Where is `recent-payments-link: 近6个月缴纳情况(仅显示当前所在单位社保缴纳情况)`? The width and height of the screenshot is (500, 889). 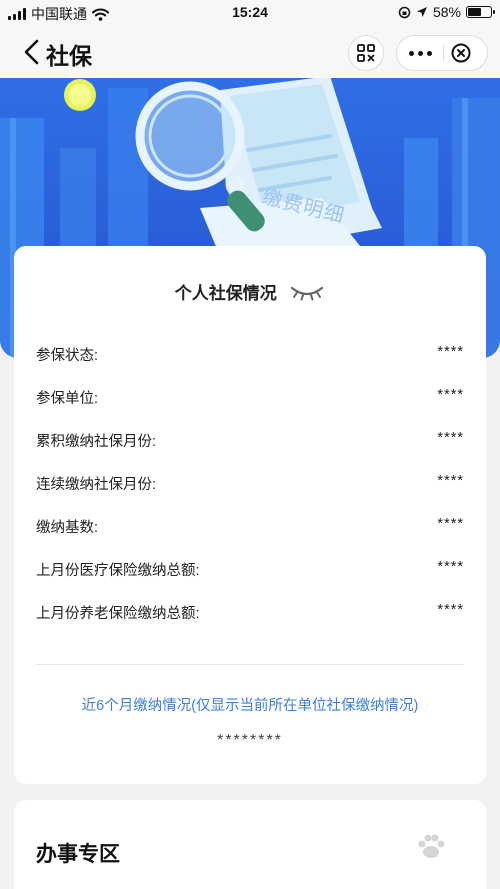
recent-payments-link: 近6个月缴纳情况(仅显示当前所在单位社保缴纳情况) is located at coordinates (250, 704).